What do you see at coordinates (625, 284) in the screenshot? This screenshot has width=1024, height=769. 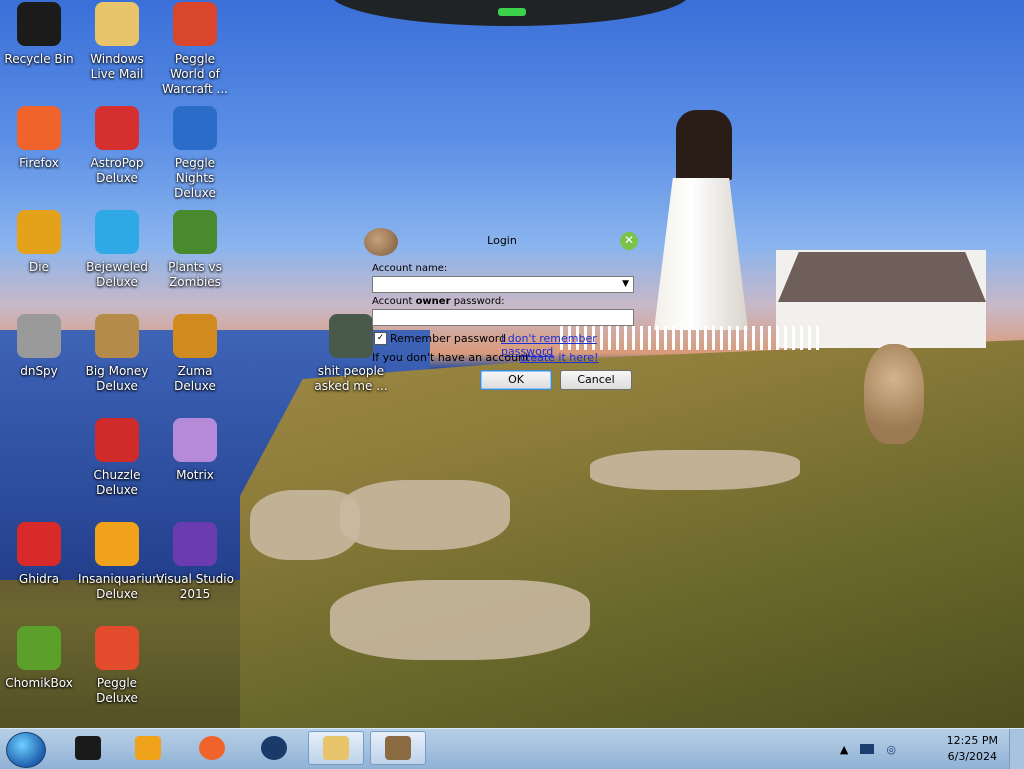 I see `chevron-down-icon: ▼` at bounding box center [625, 284].